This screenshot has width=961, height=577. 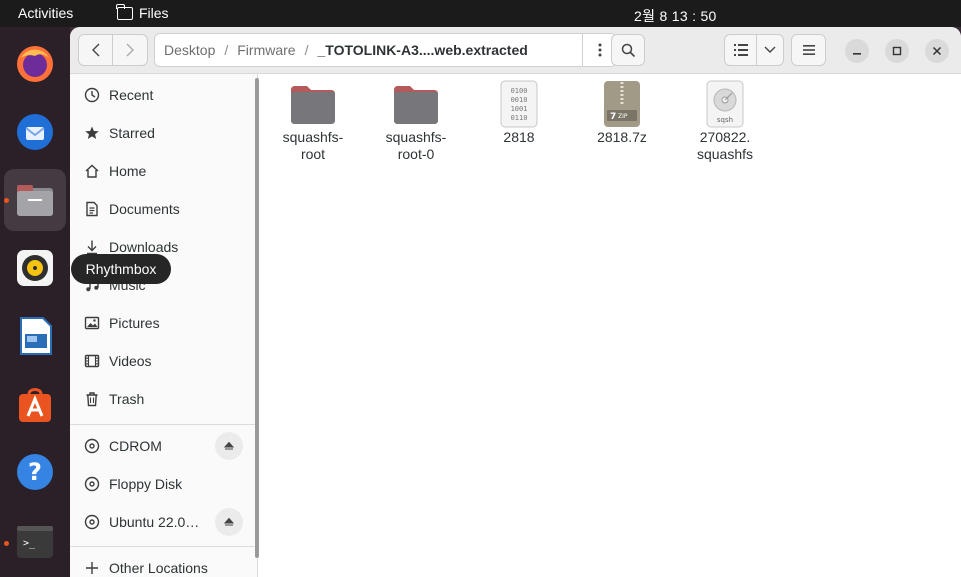 I want to click on sidebar-item-label: Pictures, so click(x=134, y=323).